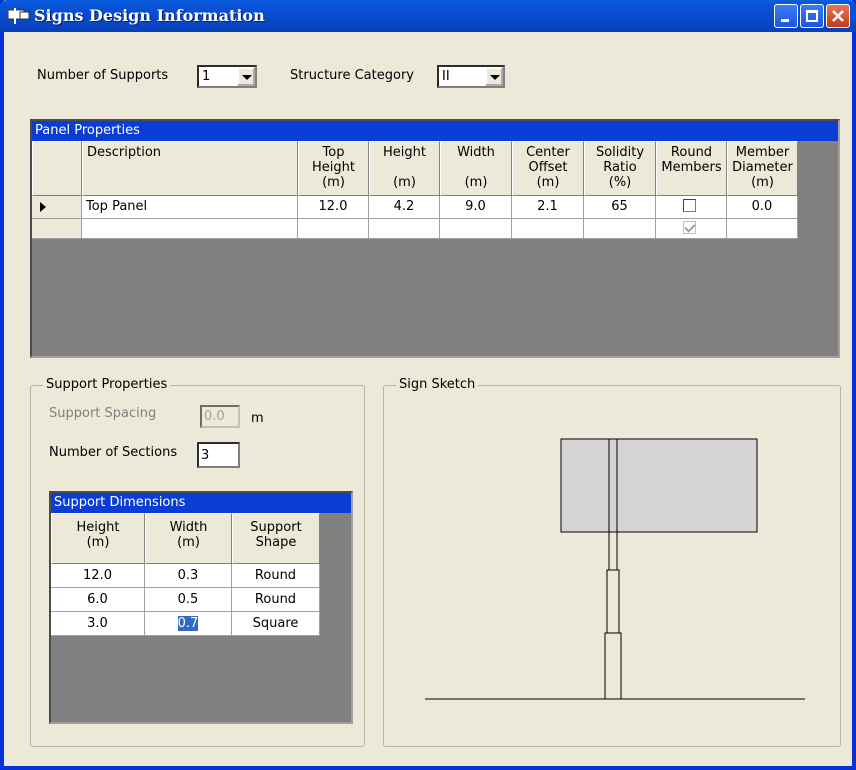  What do you see at coordinates (57, 168) in the screenshot?
I see `row-header-corner` at bounding box center [57, 168].